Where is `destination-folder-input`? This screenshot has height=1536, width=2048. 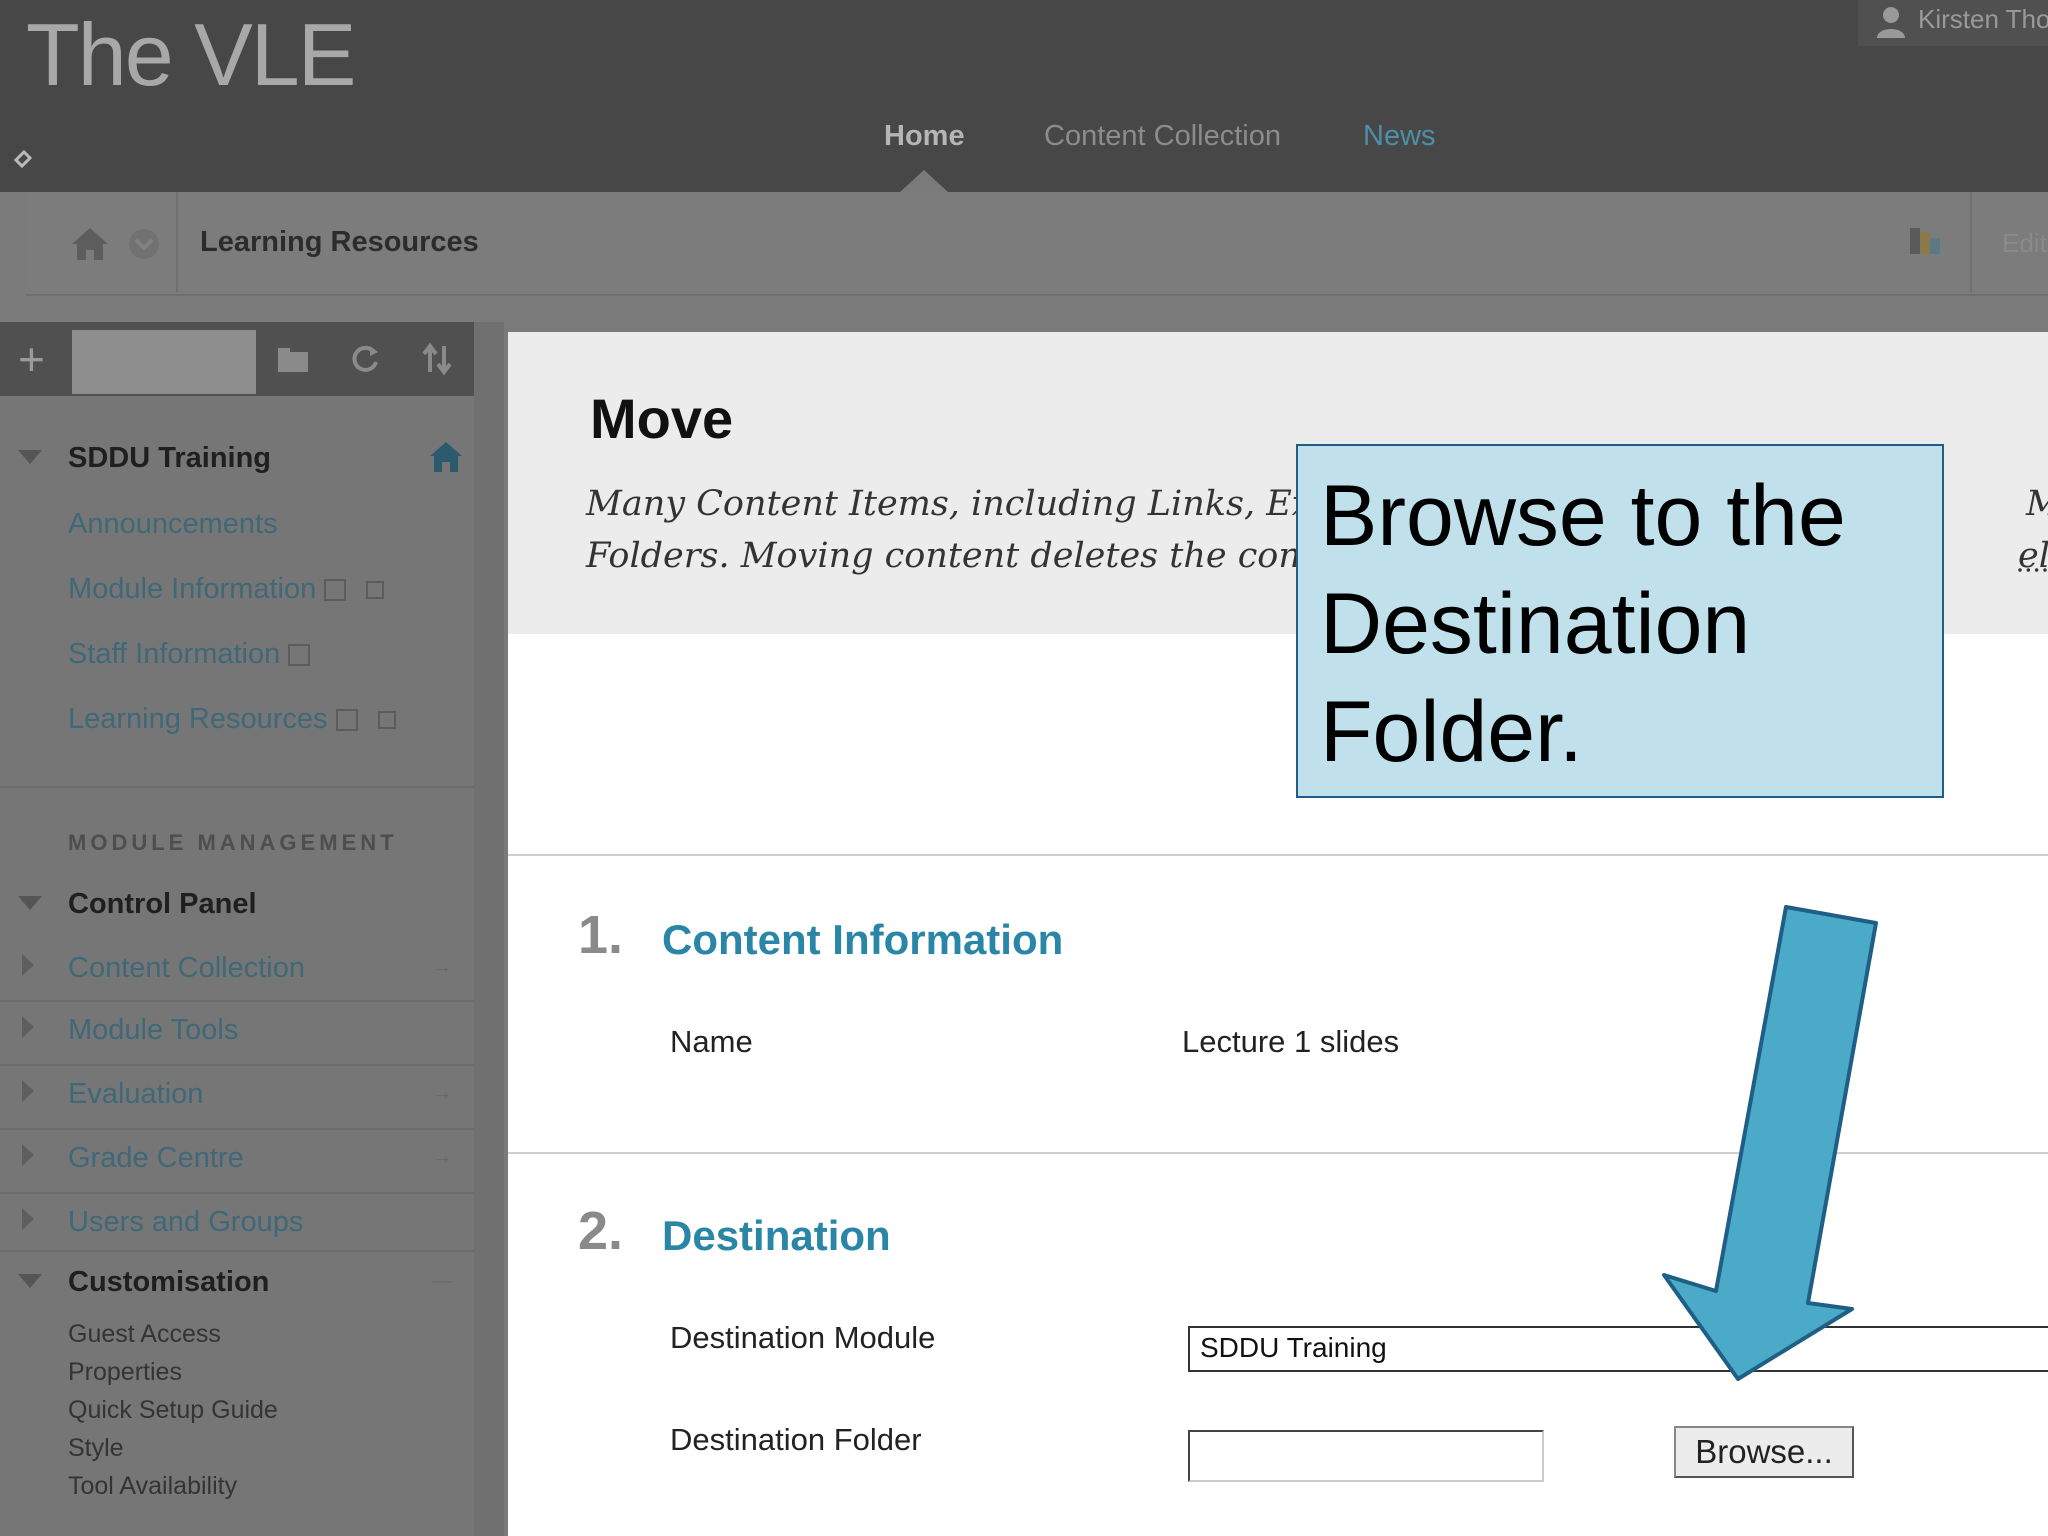 destination-folder-input is located at coordinates (1366, 1456).